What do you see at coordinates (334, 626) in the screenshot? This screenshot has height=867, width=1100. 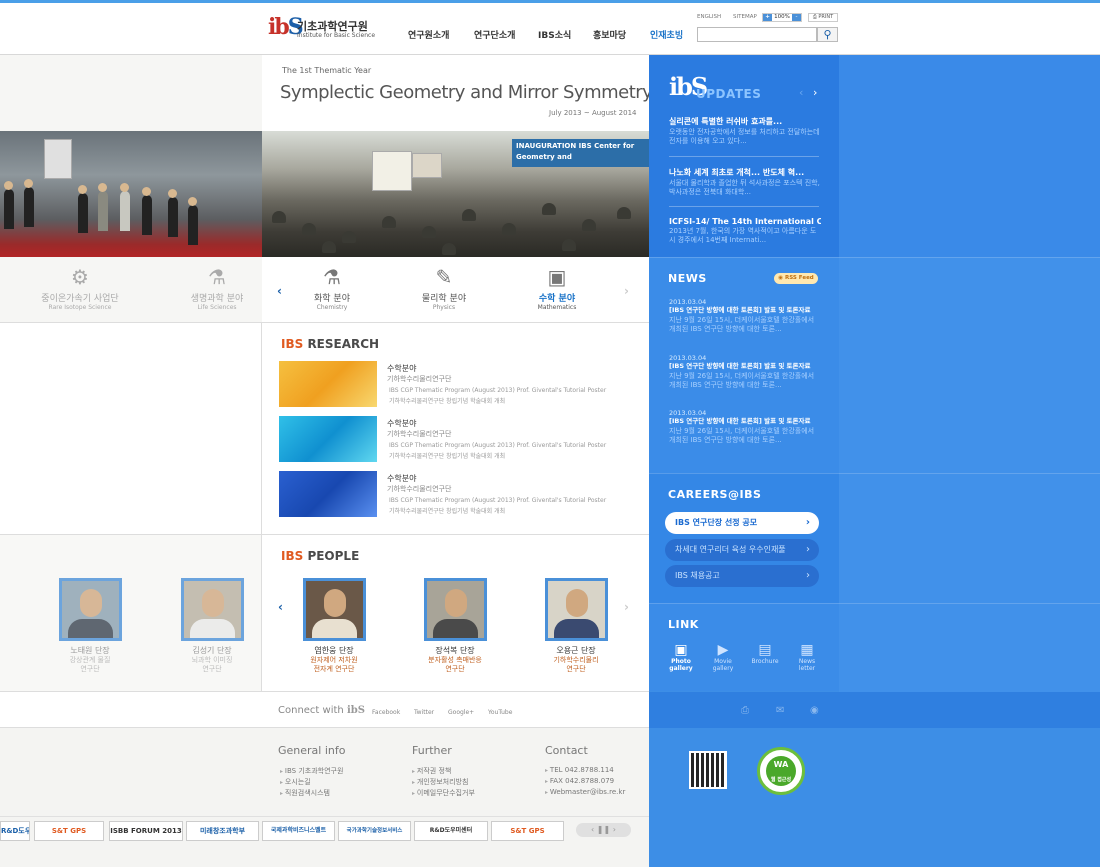 I see `person-card: 염한웅 단장 원자제어 저차원 전자계 연구단` at bounding box center [334, 626].